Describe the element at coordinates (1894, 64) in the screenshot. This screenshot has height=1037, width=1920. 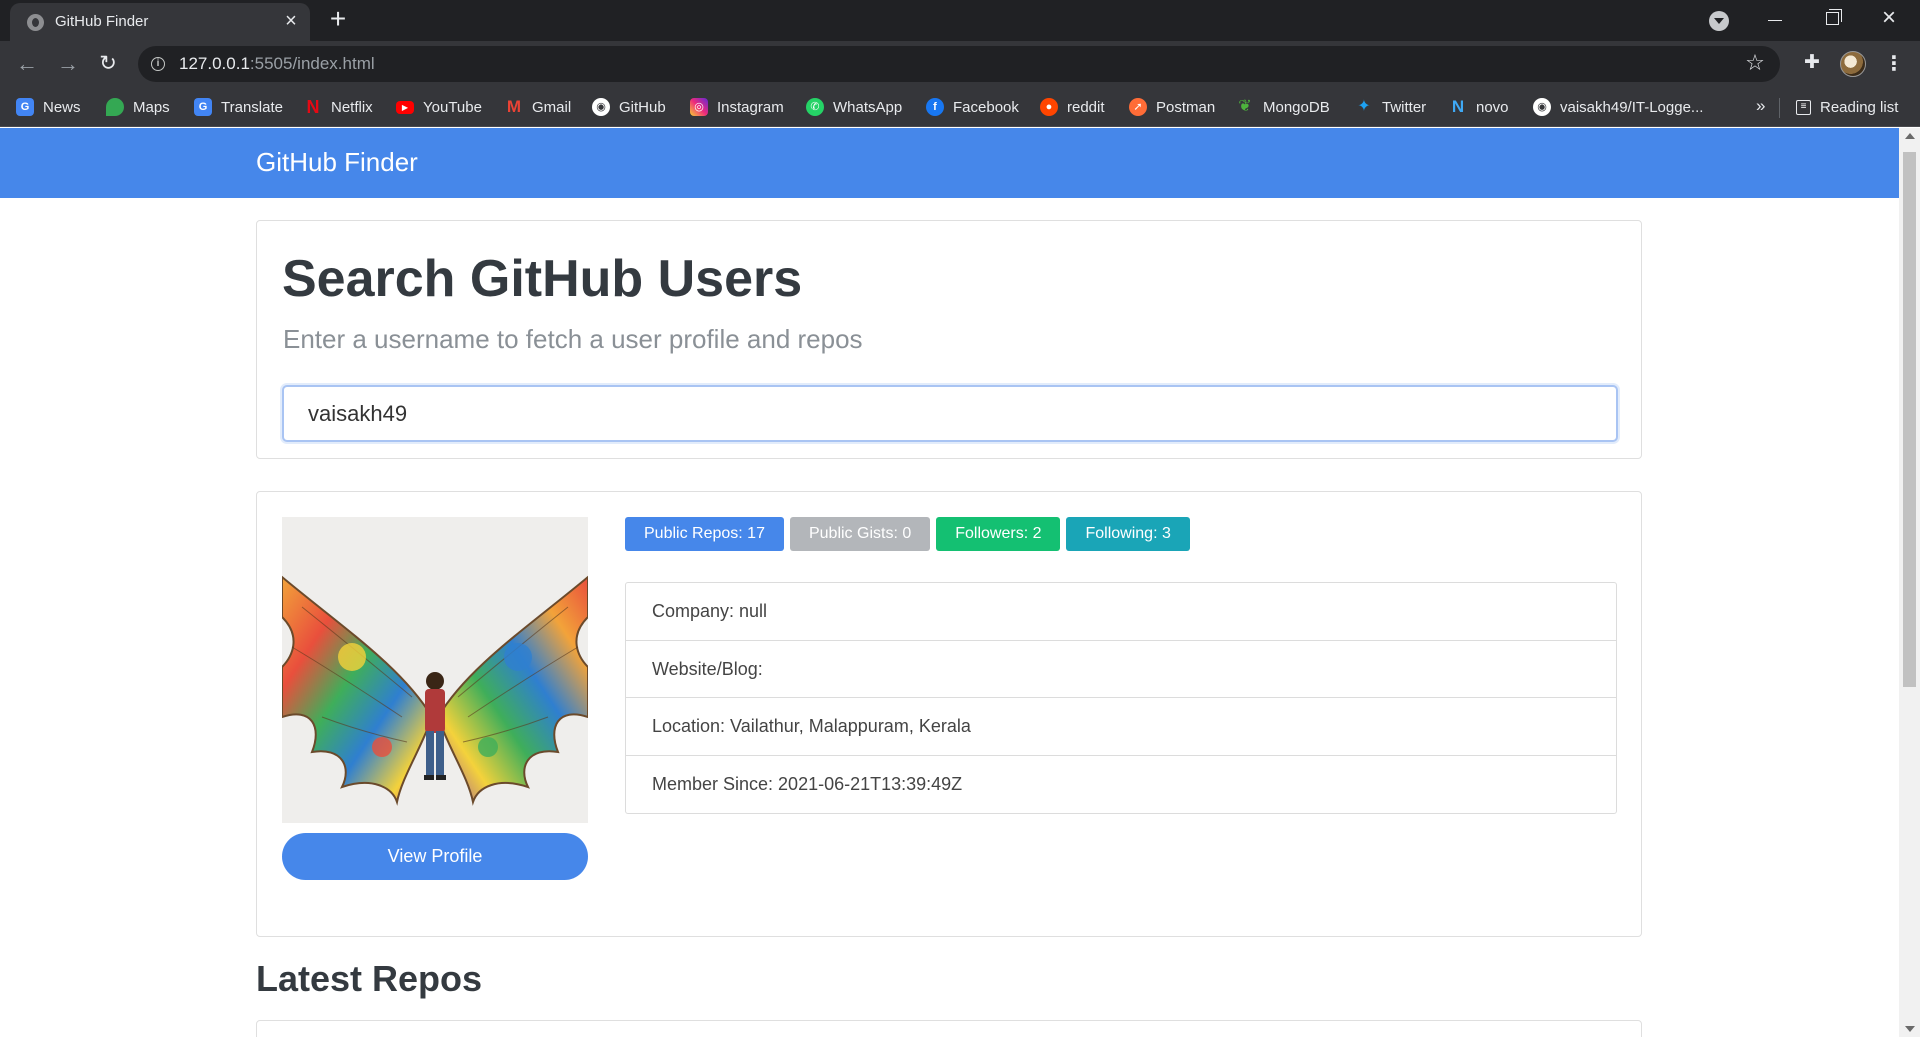
I see `more-menu-icon: ⋮` at that location.